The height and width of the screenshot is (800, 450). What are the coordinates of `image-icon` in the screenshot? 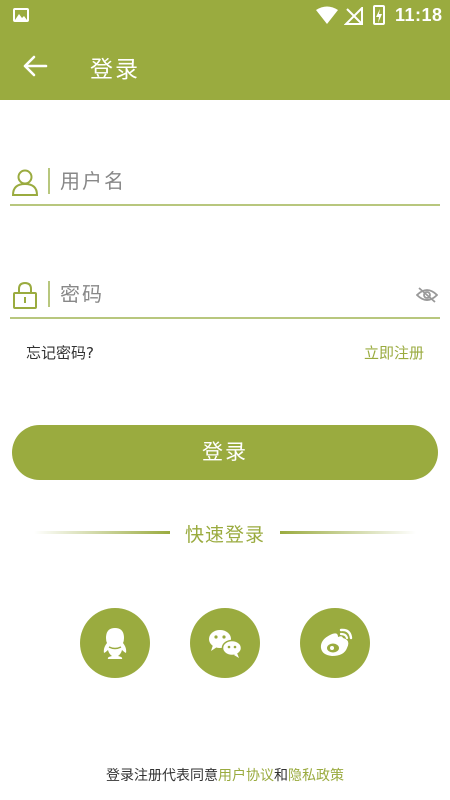 It's located at (21, 15).